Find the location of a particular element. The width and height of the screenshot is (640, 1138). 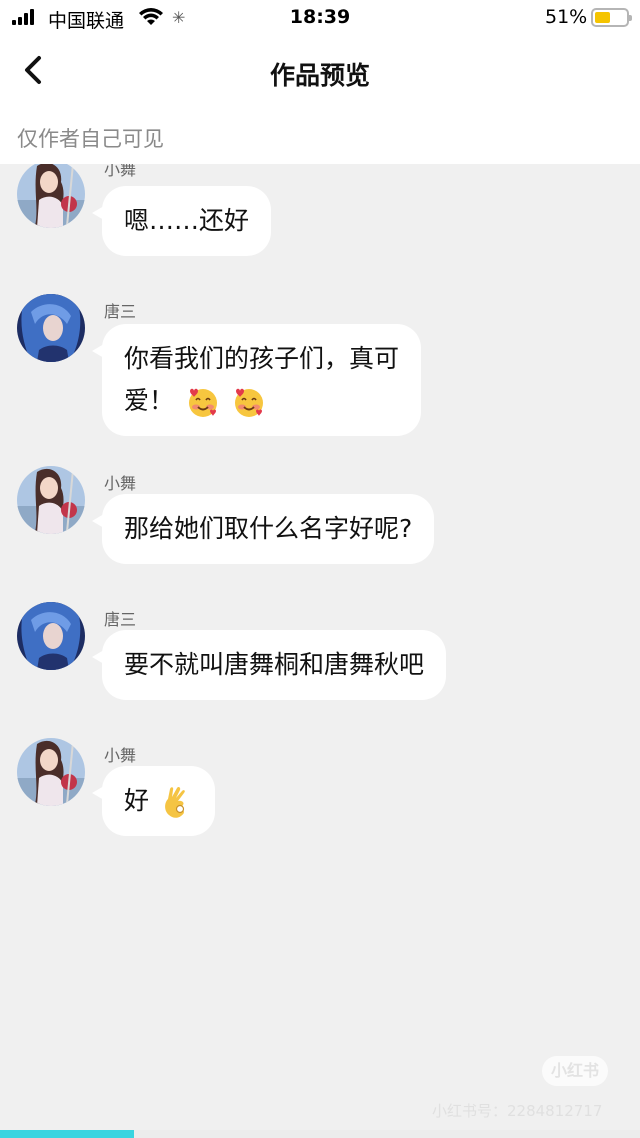

message-text: 那给她们取什么名字好呢? is located at coordinates (268, 528).